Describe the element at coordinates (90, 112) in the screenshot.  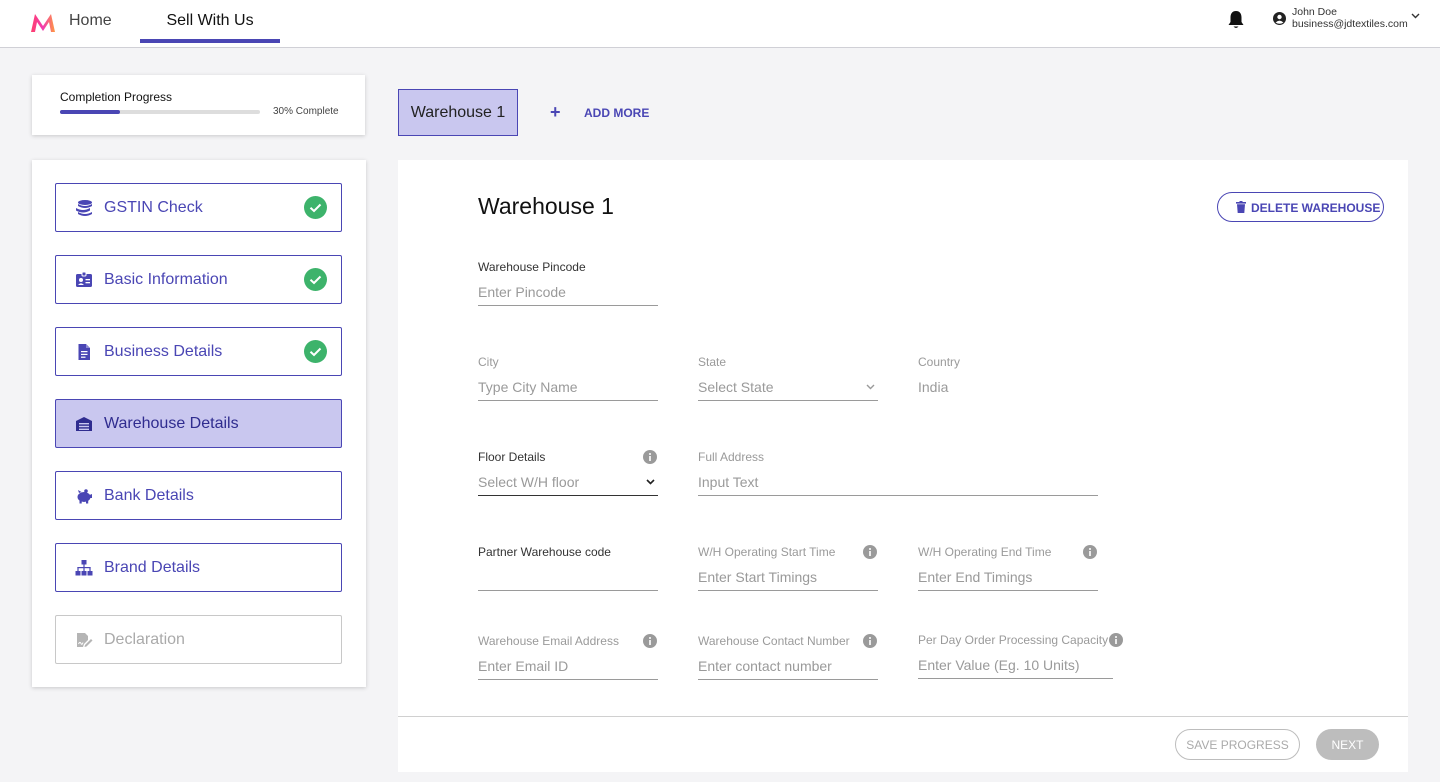
I see `progress-bar-fill` at that location.